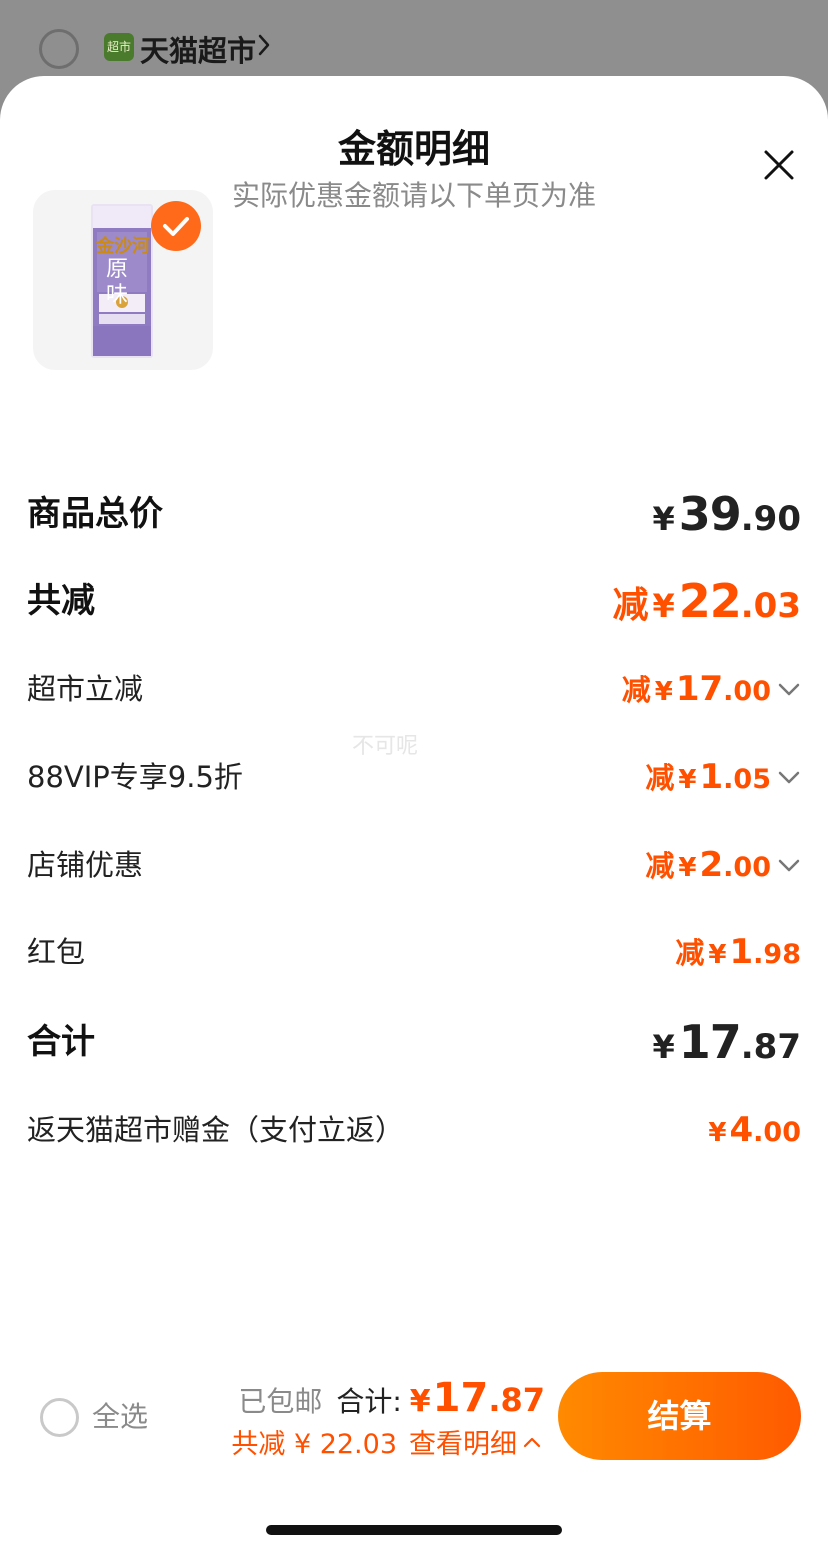 Image resolution: width=828 pixels, height=1551 pixels. I want to click on supermarket-discount-prefix: 减, so click(636, 690).